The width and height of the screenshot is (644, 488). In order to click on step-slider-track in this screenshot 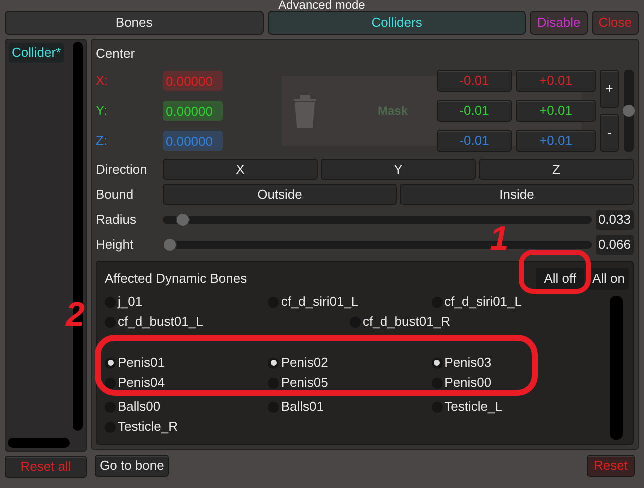, I will do `click(629, 111)`.